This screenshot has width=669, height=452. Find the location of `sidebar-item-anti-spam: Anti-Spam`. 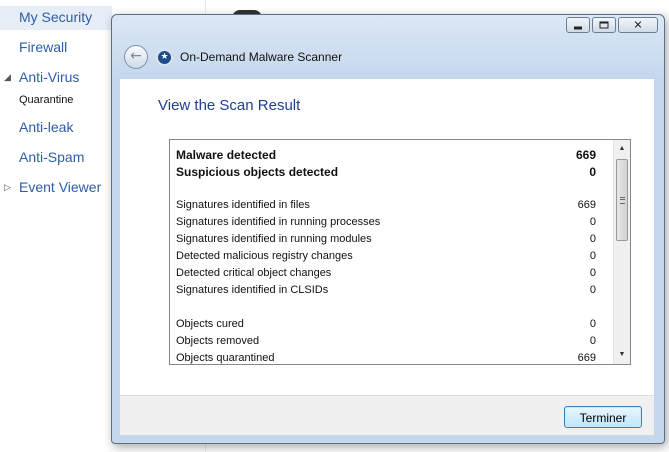

sidebar-item-anti-spam: Anti-Spam is located at coordinates (51, 157).